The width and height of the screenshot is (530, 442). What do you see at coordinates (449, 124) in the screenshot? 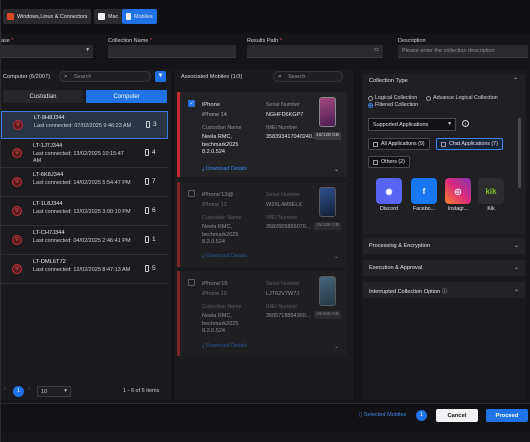
I see `chevron-down-icon: ▾` at bounding box center [449, 124].